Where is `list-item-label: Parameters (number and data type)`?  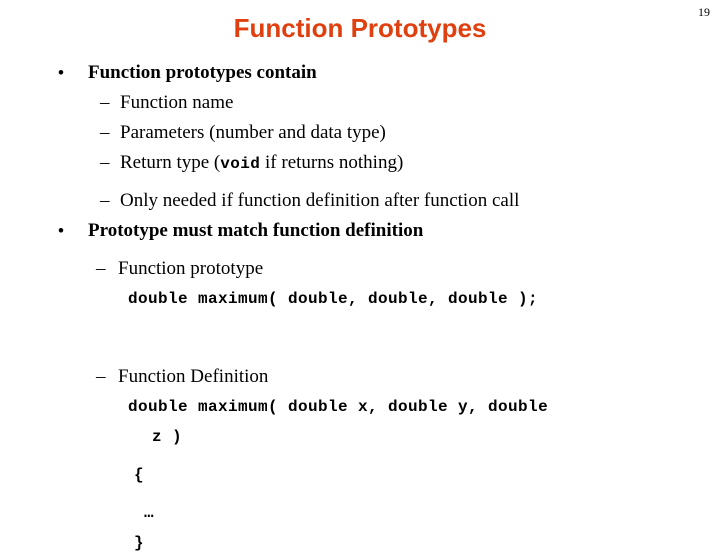
list-item-label: Parameters (number and data type) is located at coordinates (253, 132).